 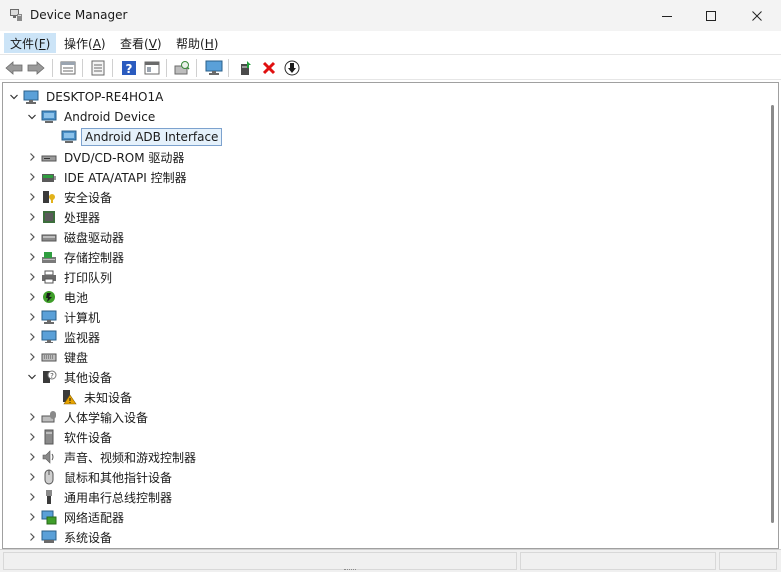 I want to click on update-driver-list-button, so click(x=98, y=68).